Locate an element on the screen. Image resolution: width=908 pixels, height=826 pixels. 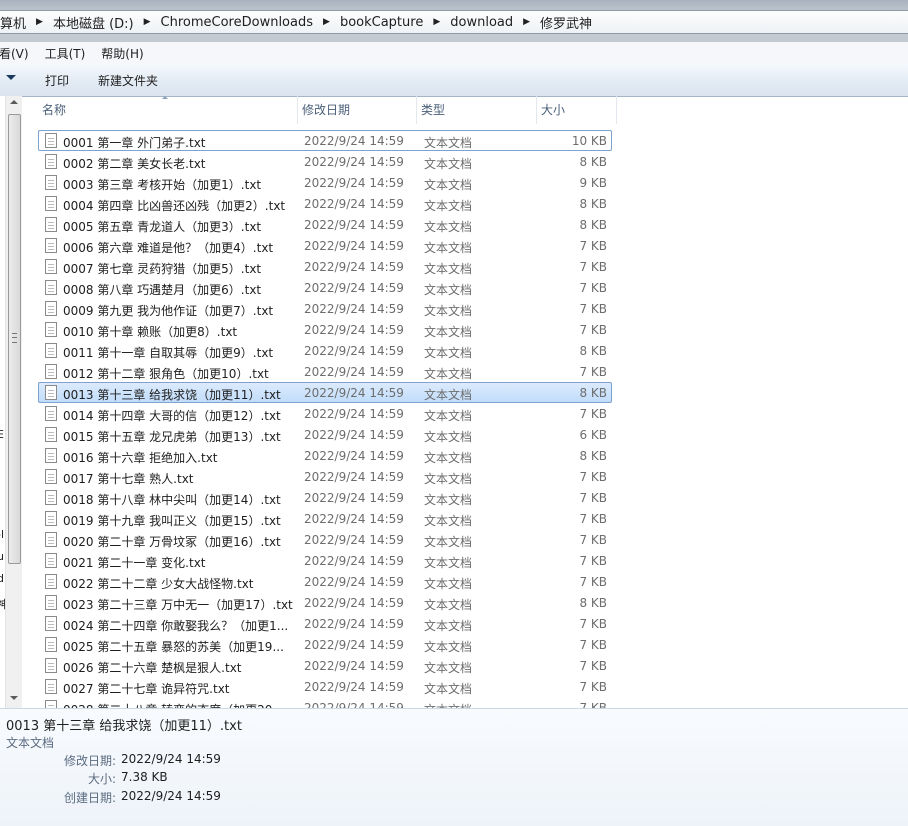
column-header-size: 大小 is located at coordinates (577, 110).